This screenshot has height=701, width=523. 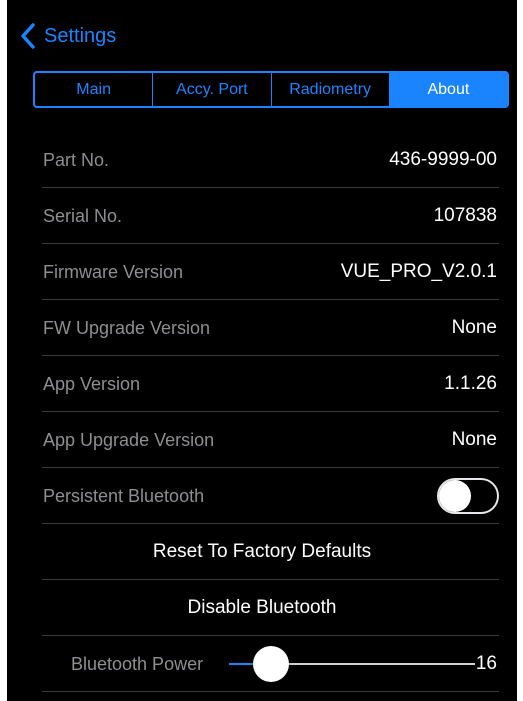 I want to click on chevron-left-icon, so click(x=30, y=36).